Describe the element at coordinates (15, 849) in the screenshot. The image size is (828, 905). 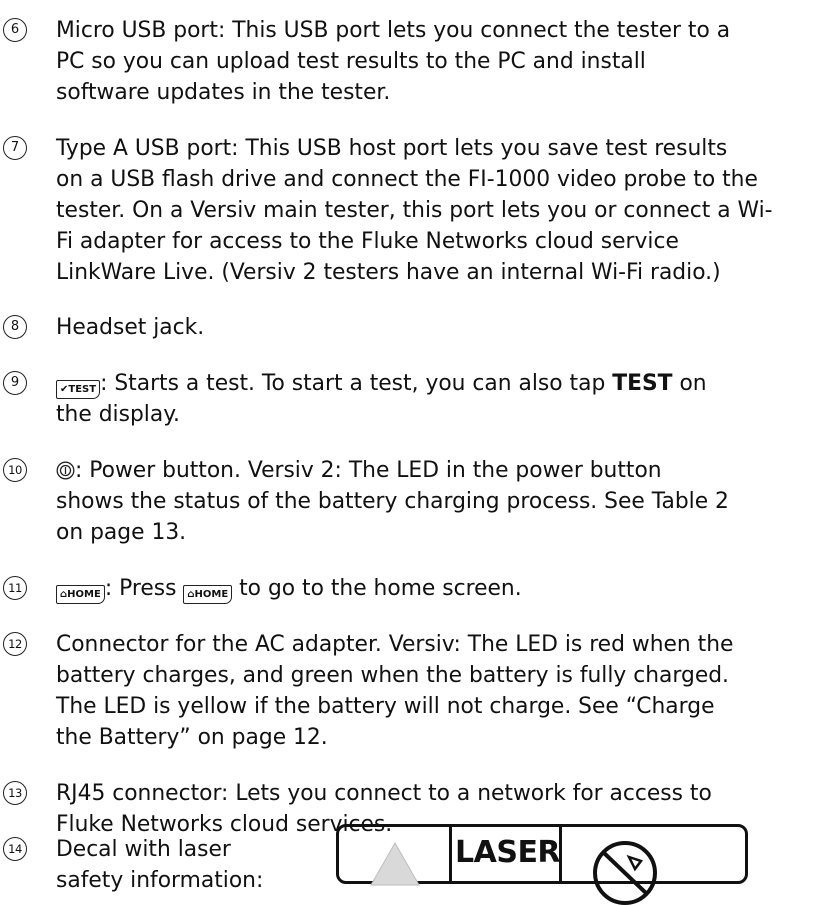
I see `callout-number: 14` at that location.